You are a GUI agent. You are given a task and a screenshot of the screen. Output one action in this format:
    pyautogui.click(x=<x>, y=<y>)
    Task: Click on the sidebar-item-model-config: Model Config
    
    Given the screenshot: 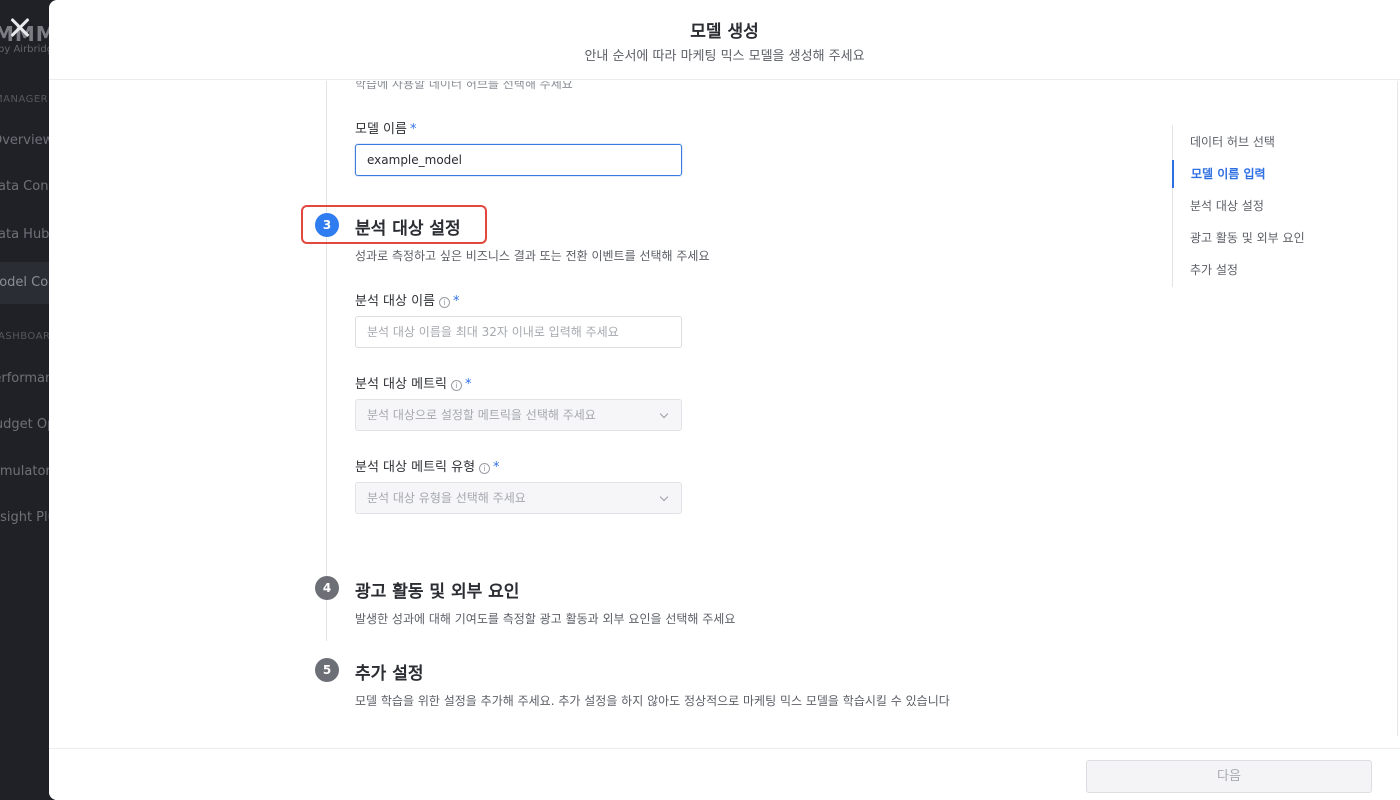 What is the action you would take?
    pyautogui.click(x=24, y=282)
    